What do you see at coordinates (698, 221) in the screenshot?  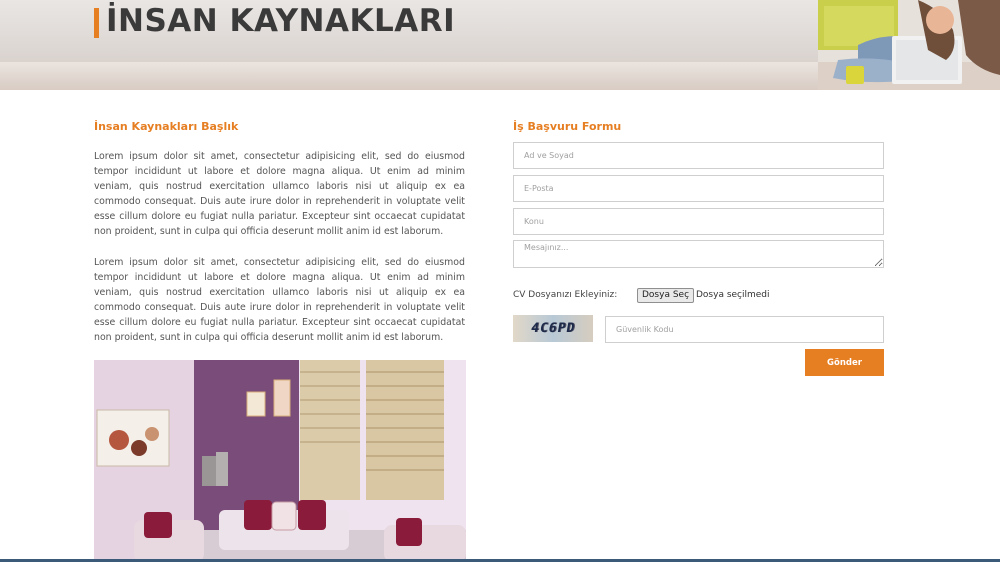 I see `subject-input` at bounding box center [698, 221].